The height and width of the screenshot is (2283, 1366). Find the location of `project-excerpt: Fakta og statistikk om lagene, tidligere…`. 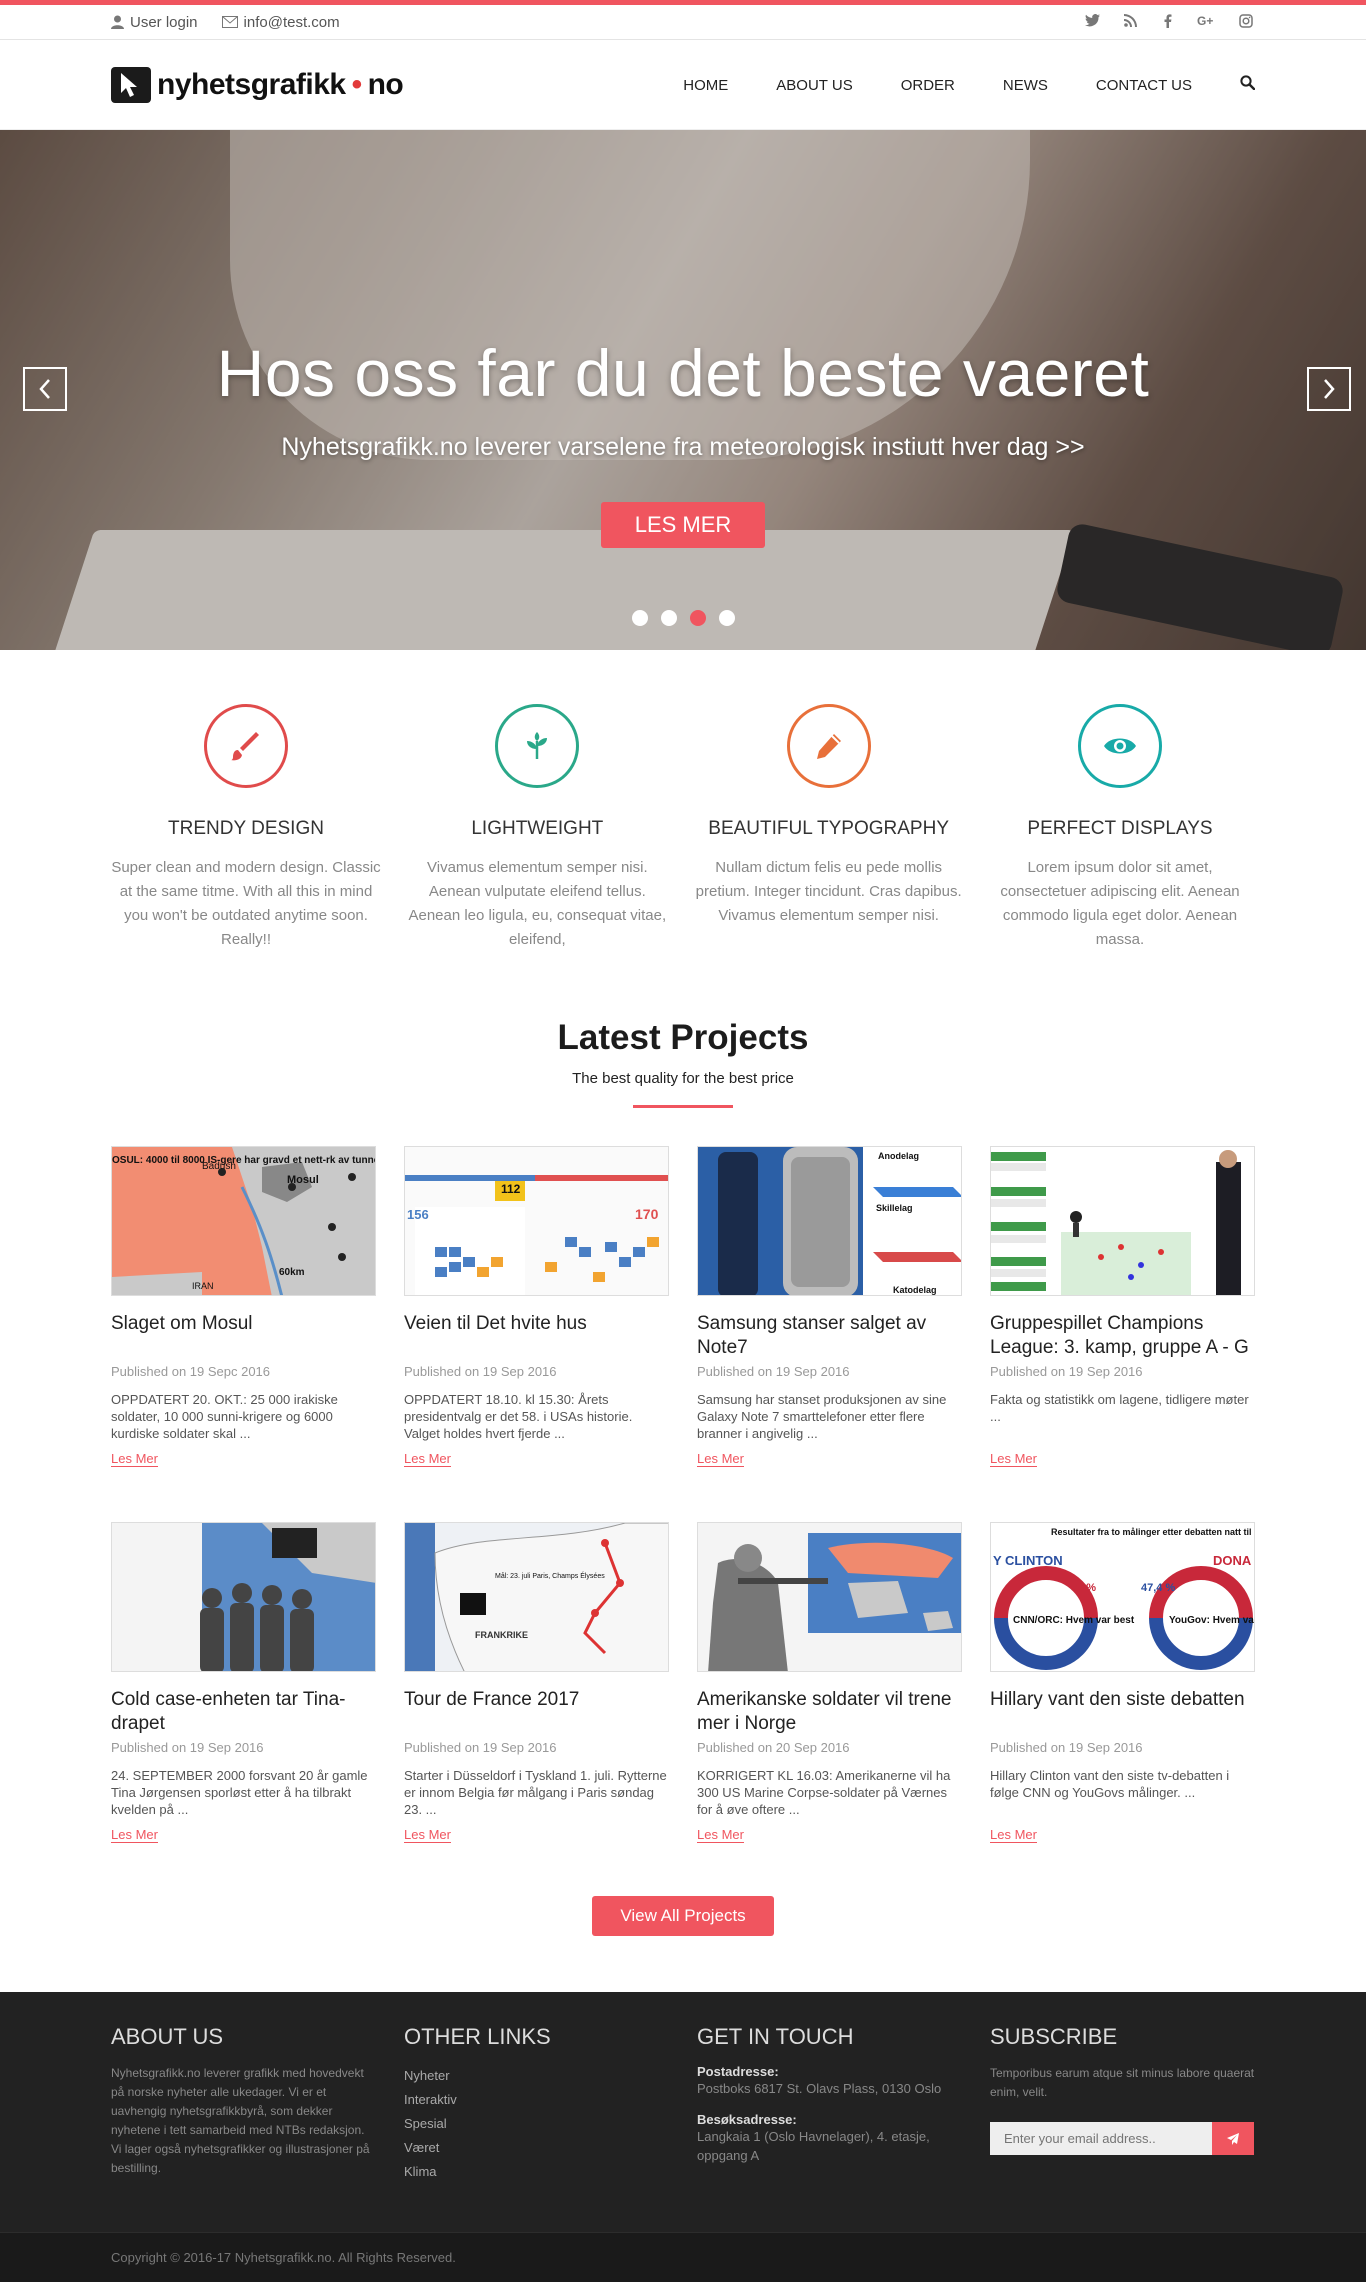

project-excerpt: Fakta og statistikk om lagene, tidligere… is located at coordinates (1119, 1408).